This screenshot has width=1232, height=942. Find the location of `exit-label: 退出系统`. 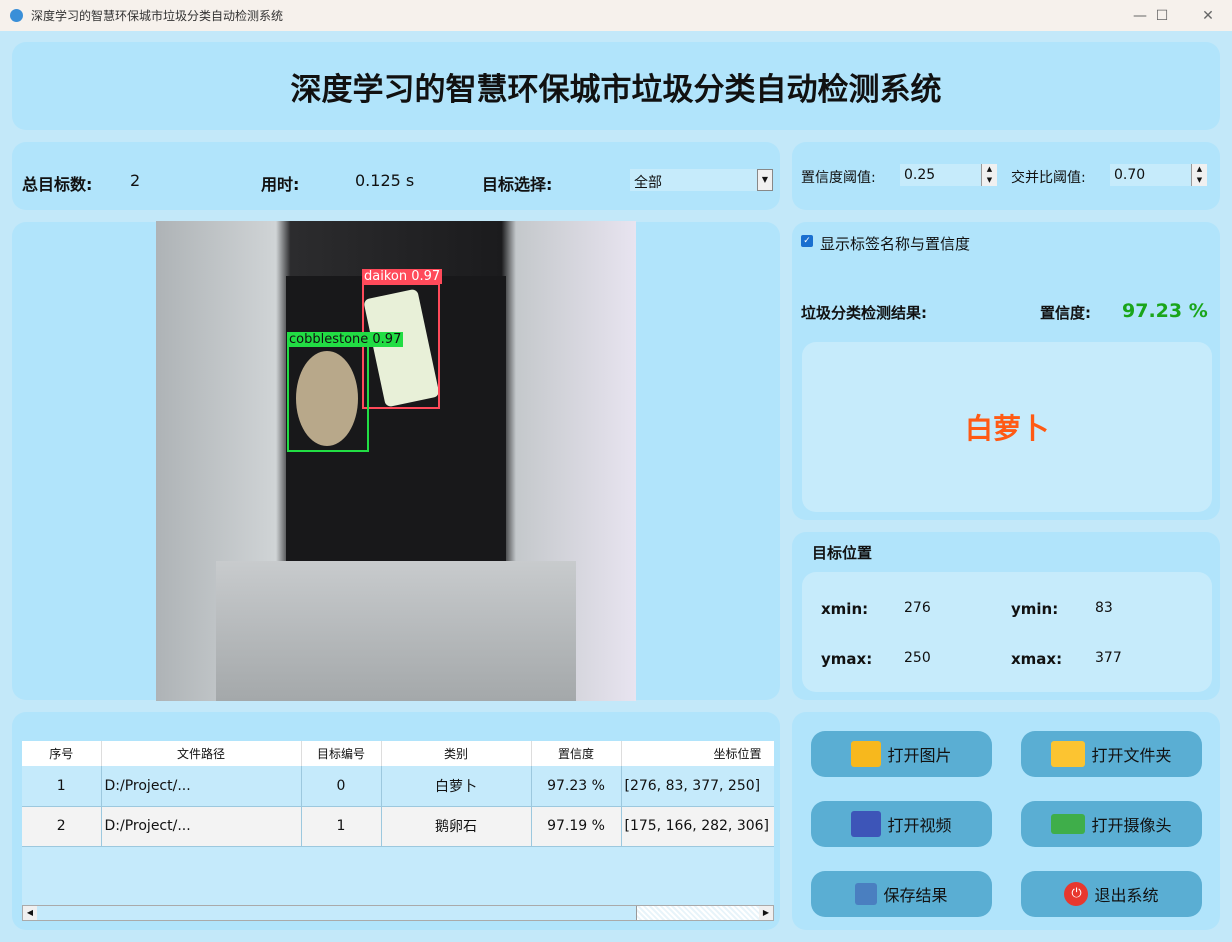

exit-label: 退出系统 is located at coordinates (1126, 895).